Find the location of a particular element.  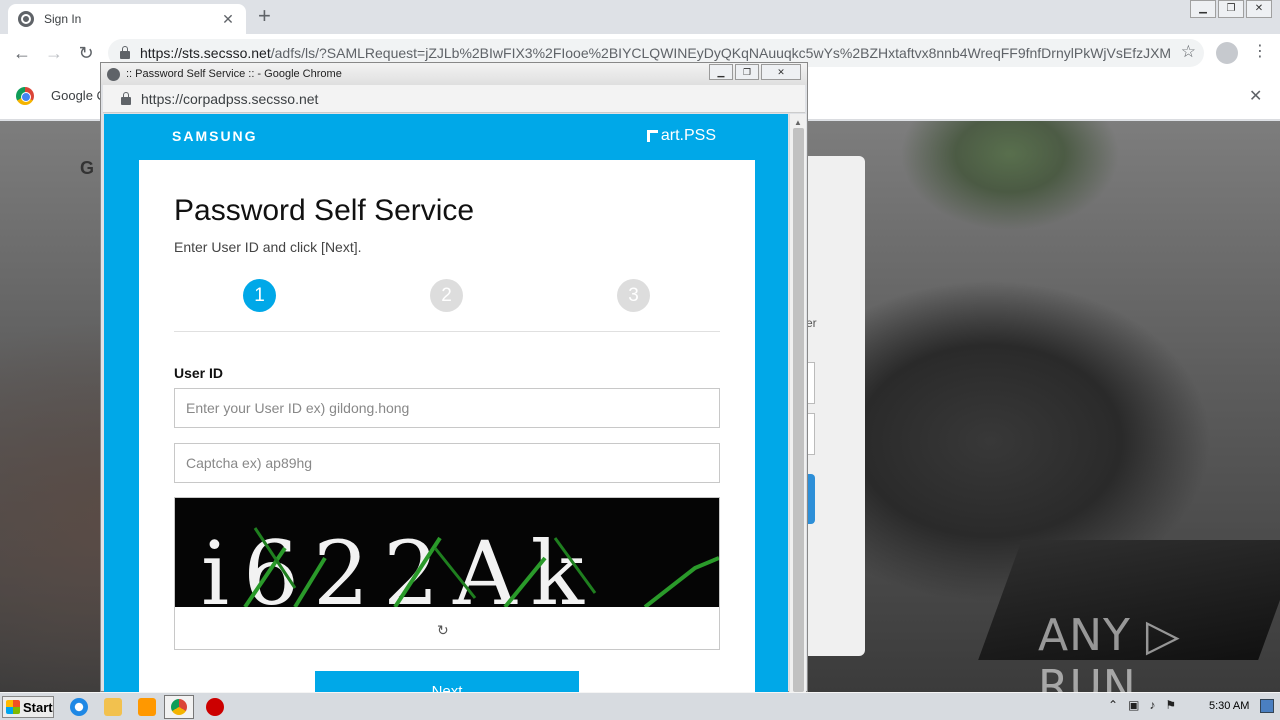

captcha-input is located at coordinates (447, 463).